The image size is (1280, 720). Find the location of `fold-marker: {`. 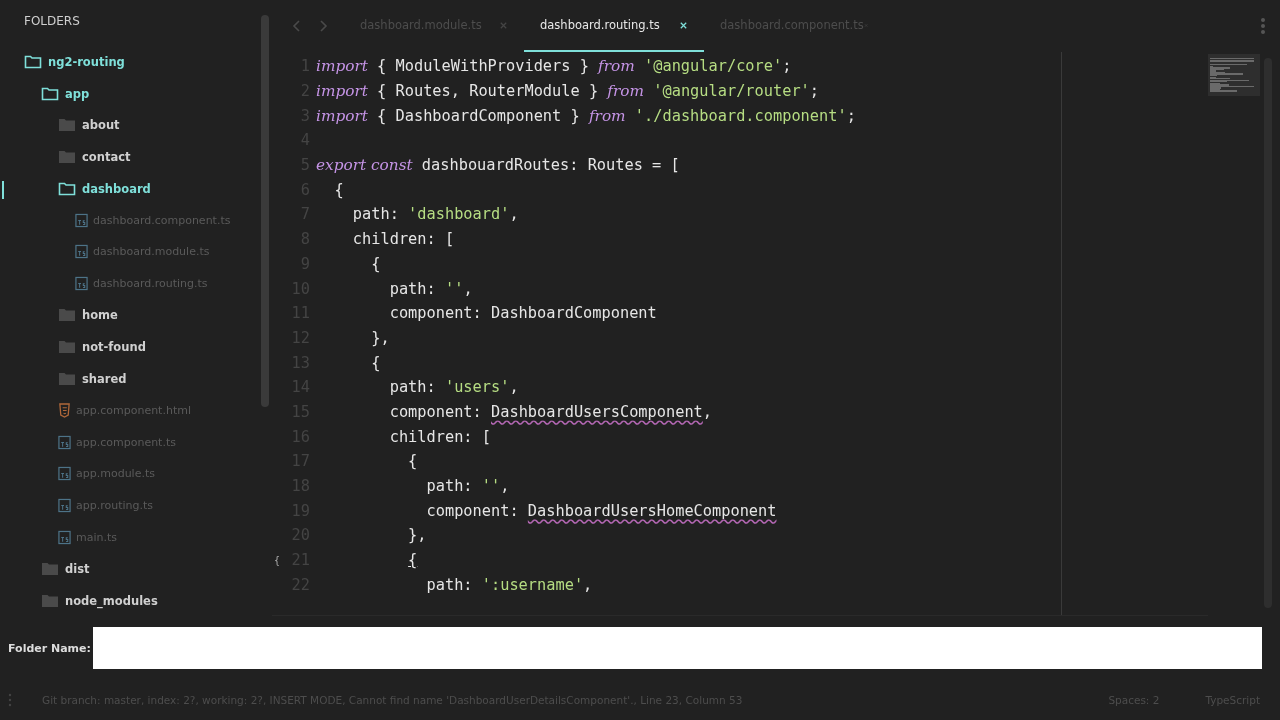

fold-marker: { is located at coordinates (277, 560).